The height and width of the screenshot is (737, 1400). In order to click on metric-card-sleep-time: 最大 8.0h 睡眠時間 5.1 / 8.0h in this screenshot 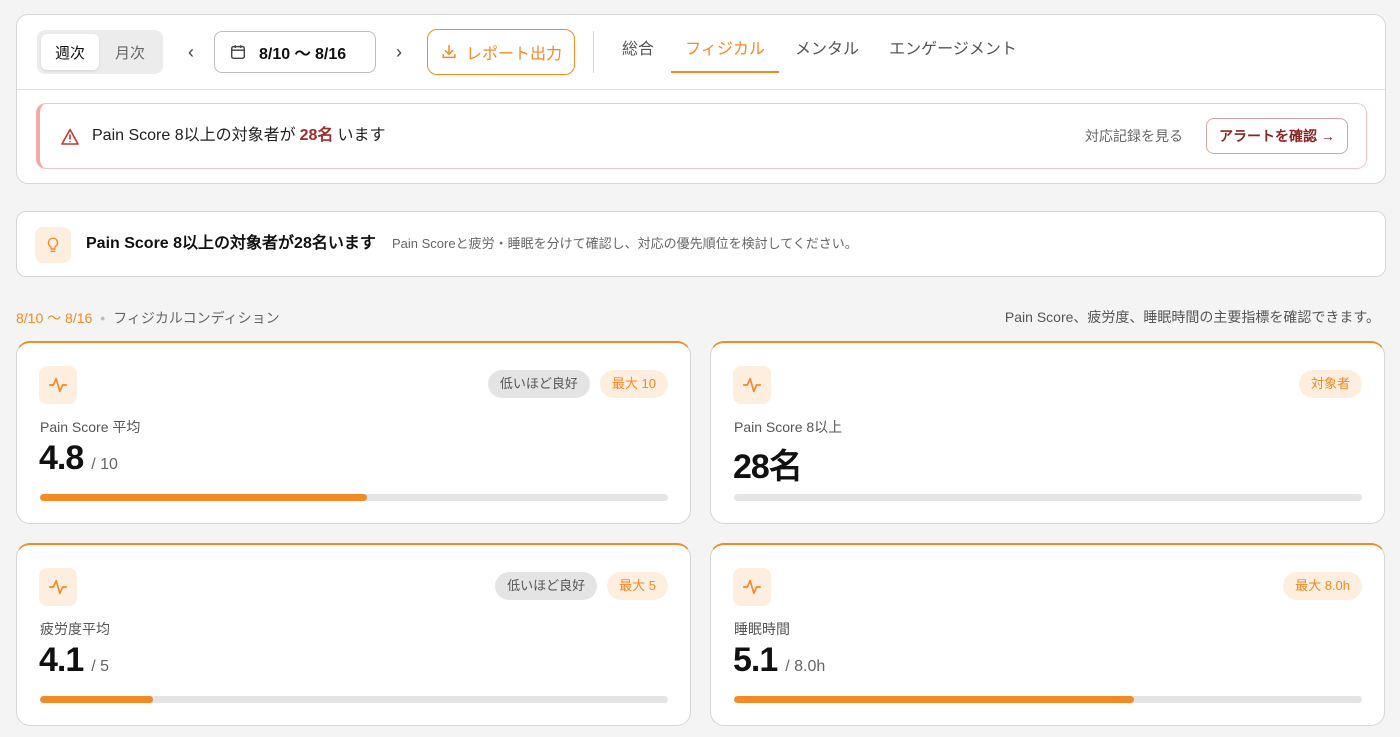, I will do `click(1047, 634)`.